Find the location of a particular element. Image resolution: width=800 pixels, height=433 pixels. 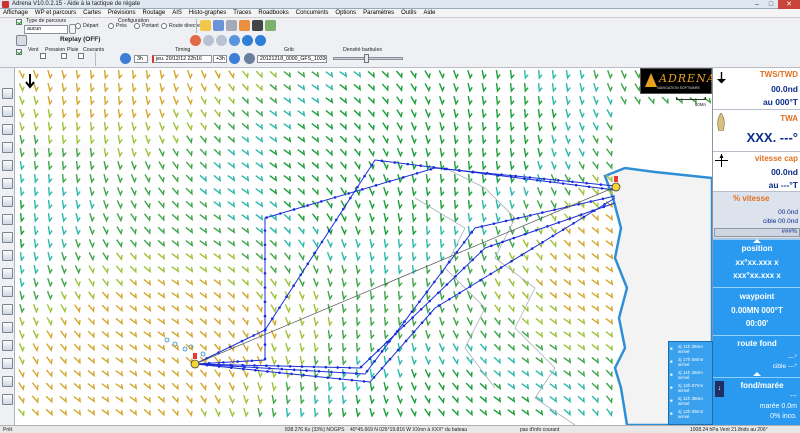

parcours-checkbox is located at coordinates (19, 22).